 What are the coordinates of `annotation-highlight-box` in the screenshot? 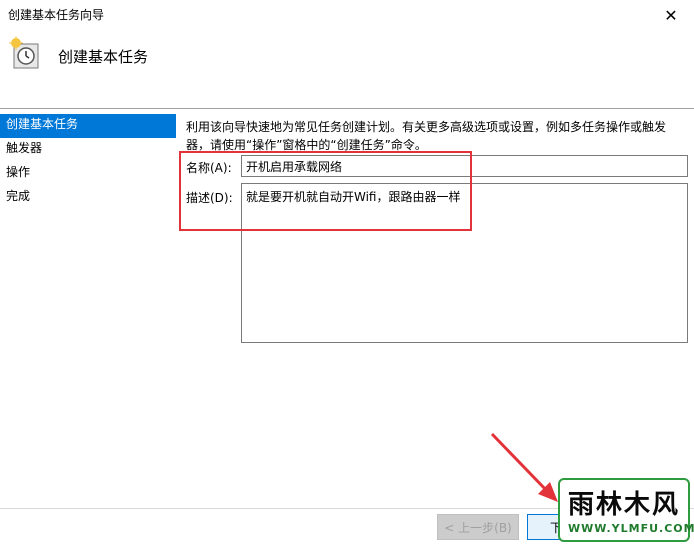 It's located at (325, 191).